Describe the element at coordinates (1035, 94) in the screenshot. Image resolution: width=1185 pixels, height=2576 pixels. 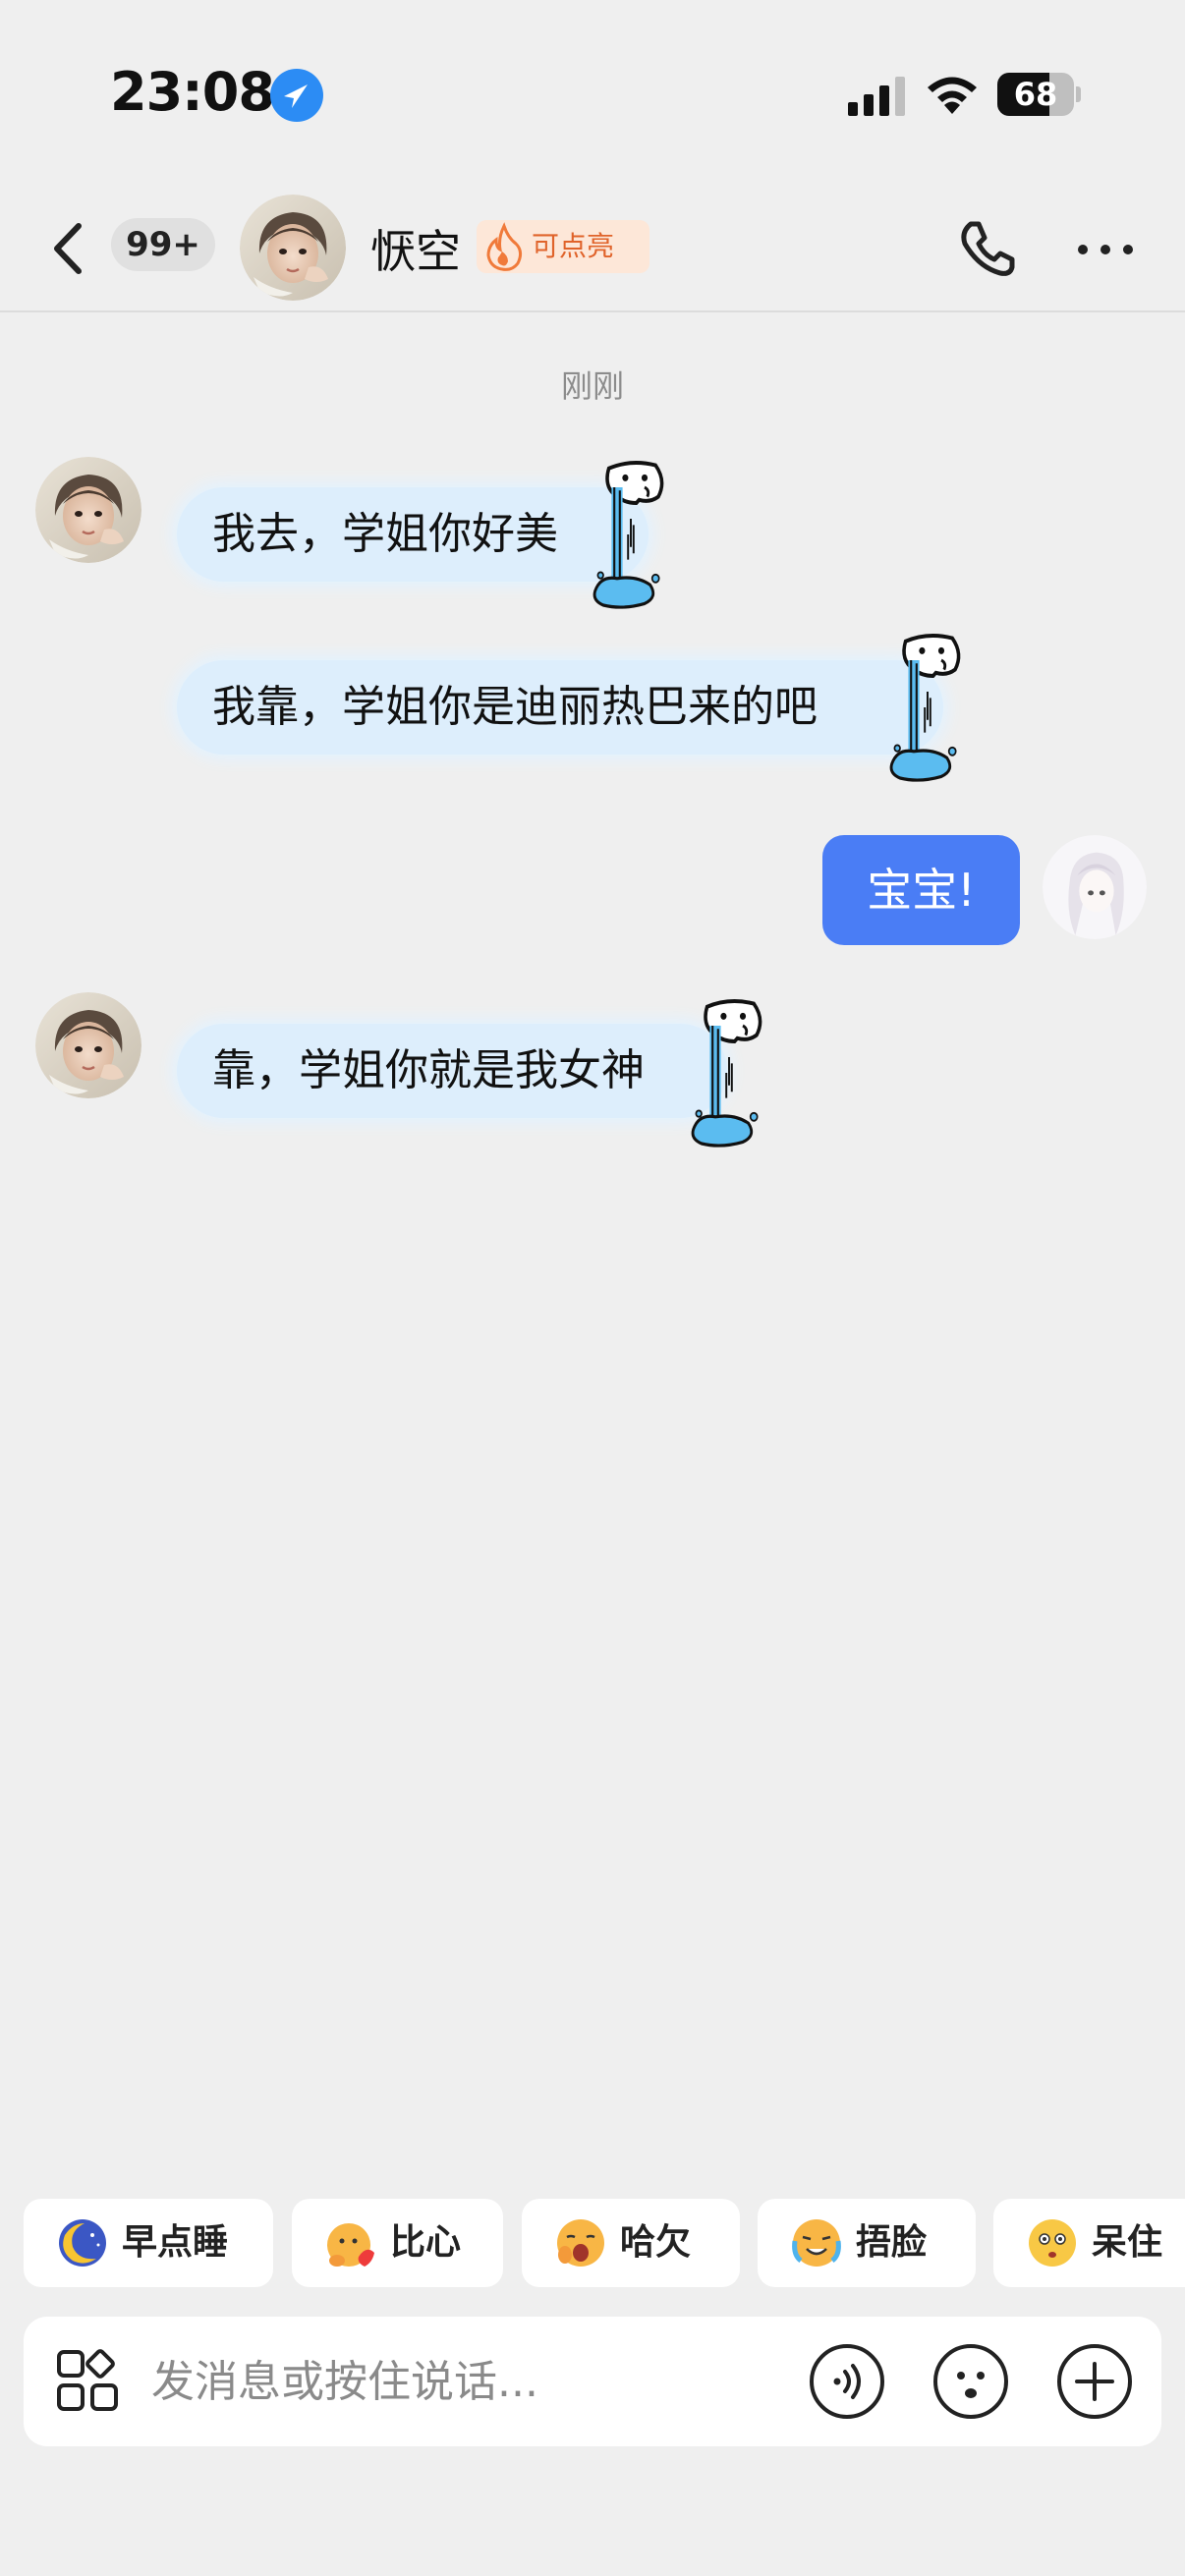
I see `battery-percent: 68` at that location.